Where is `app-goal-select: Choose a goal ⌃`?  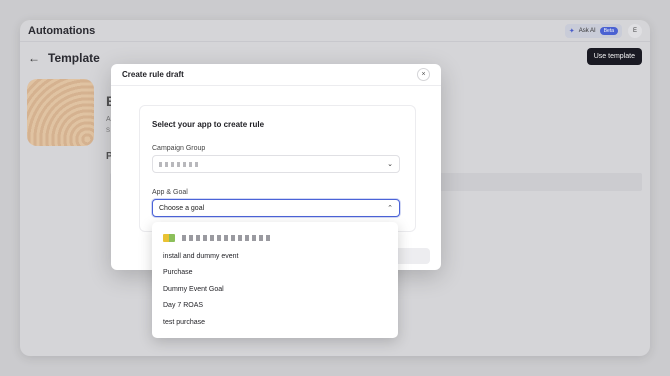
app-goal-select: Choose a goal ⌃ is located at coordinates (276, 208).